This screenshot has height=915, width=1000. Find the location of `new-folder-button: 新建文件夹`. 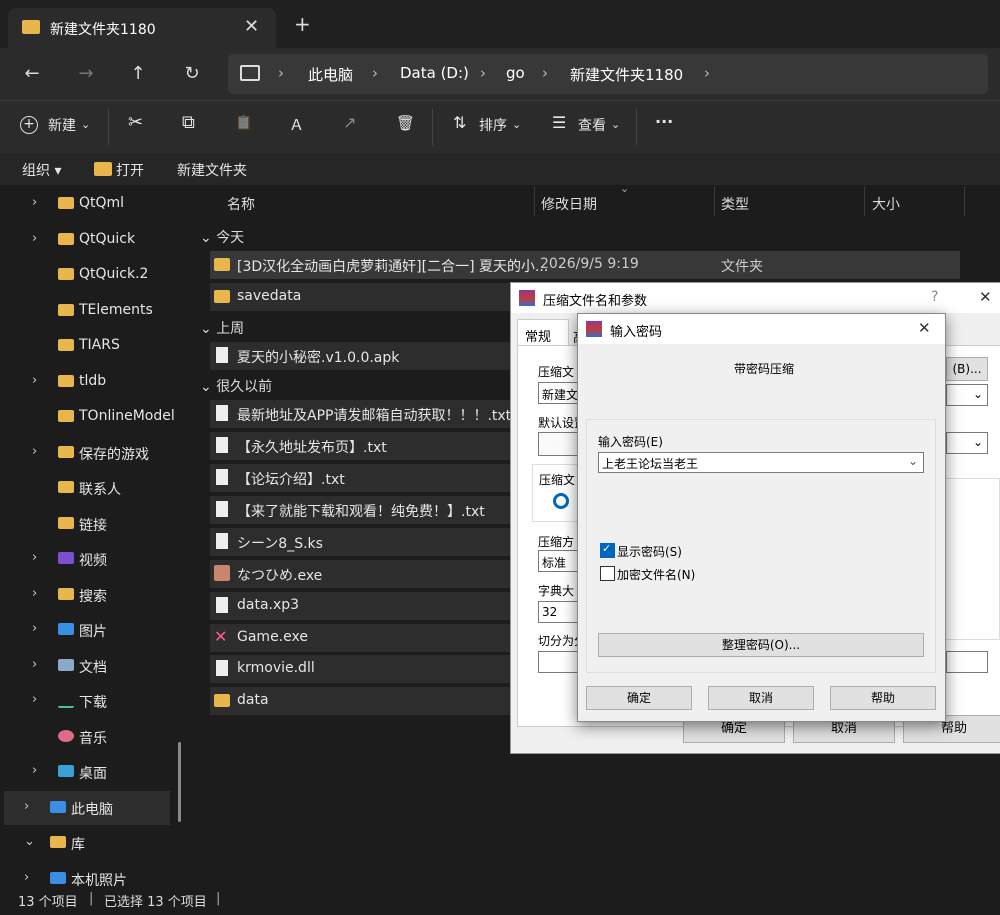

new-folder-button: 新建文件夹 is located at coordinates (212, 170).